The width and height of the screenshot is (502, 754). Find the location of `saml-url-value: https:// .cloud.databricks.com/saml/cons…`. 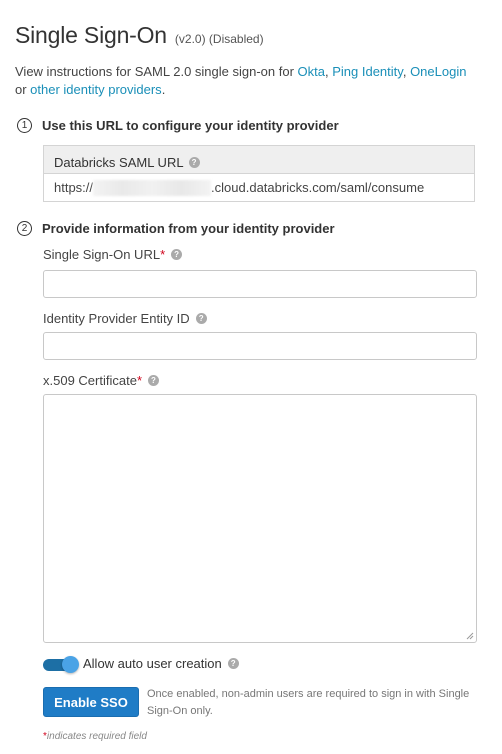

saml-url-value: https:// .cloud.databricks.com/saml/cons… is located at coordinates (259, 188).